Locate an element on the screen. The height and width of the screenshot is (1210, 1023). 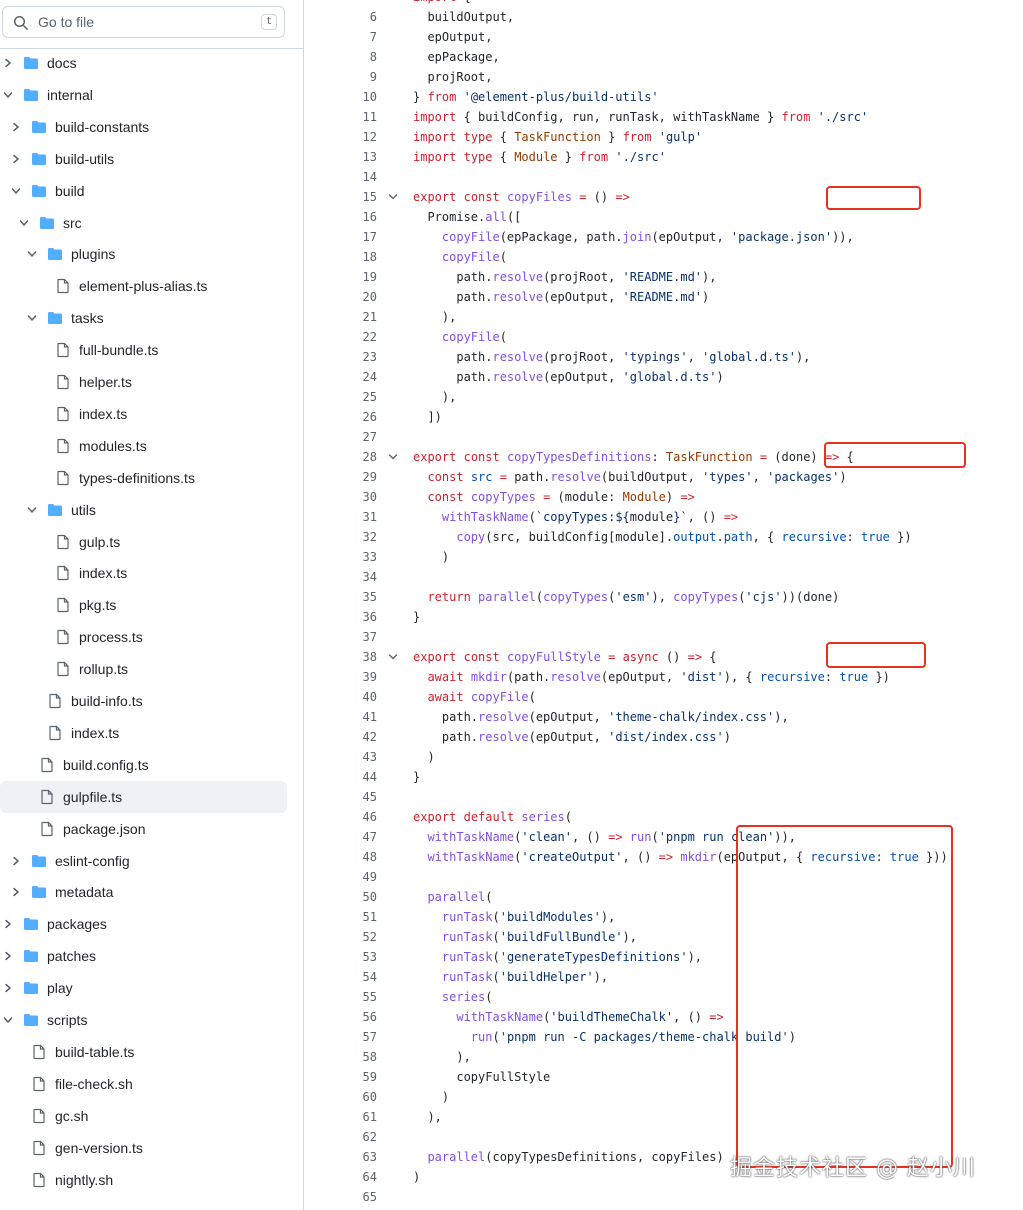
line-number: 25 is located at coordinates (349, 397).